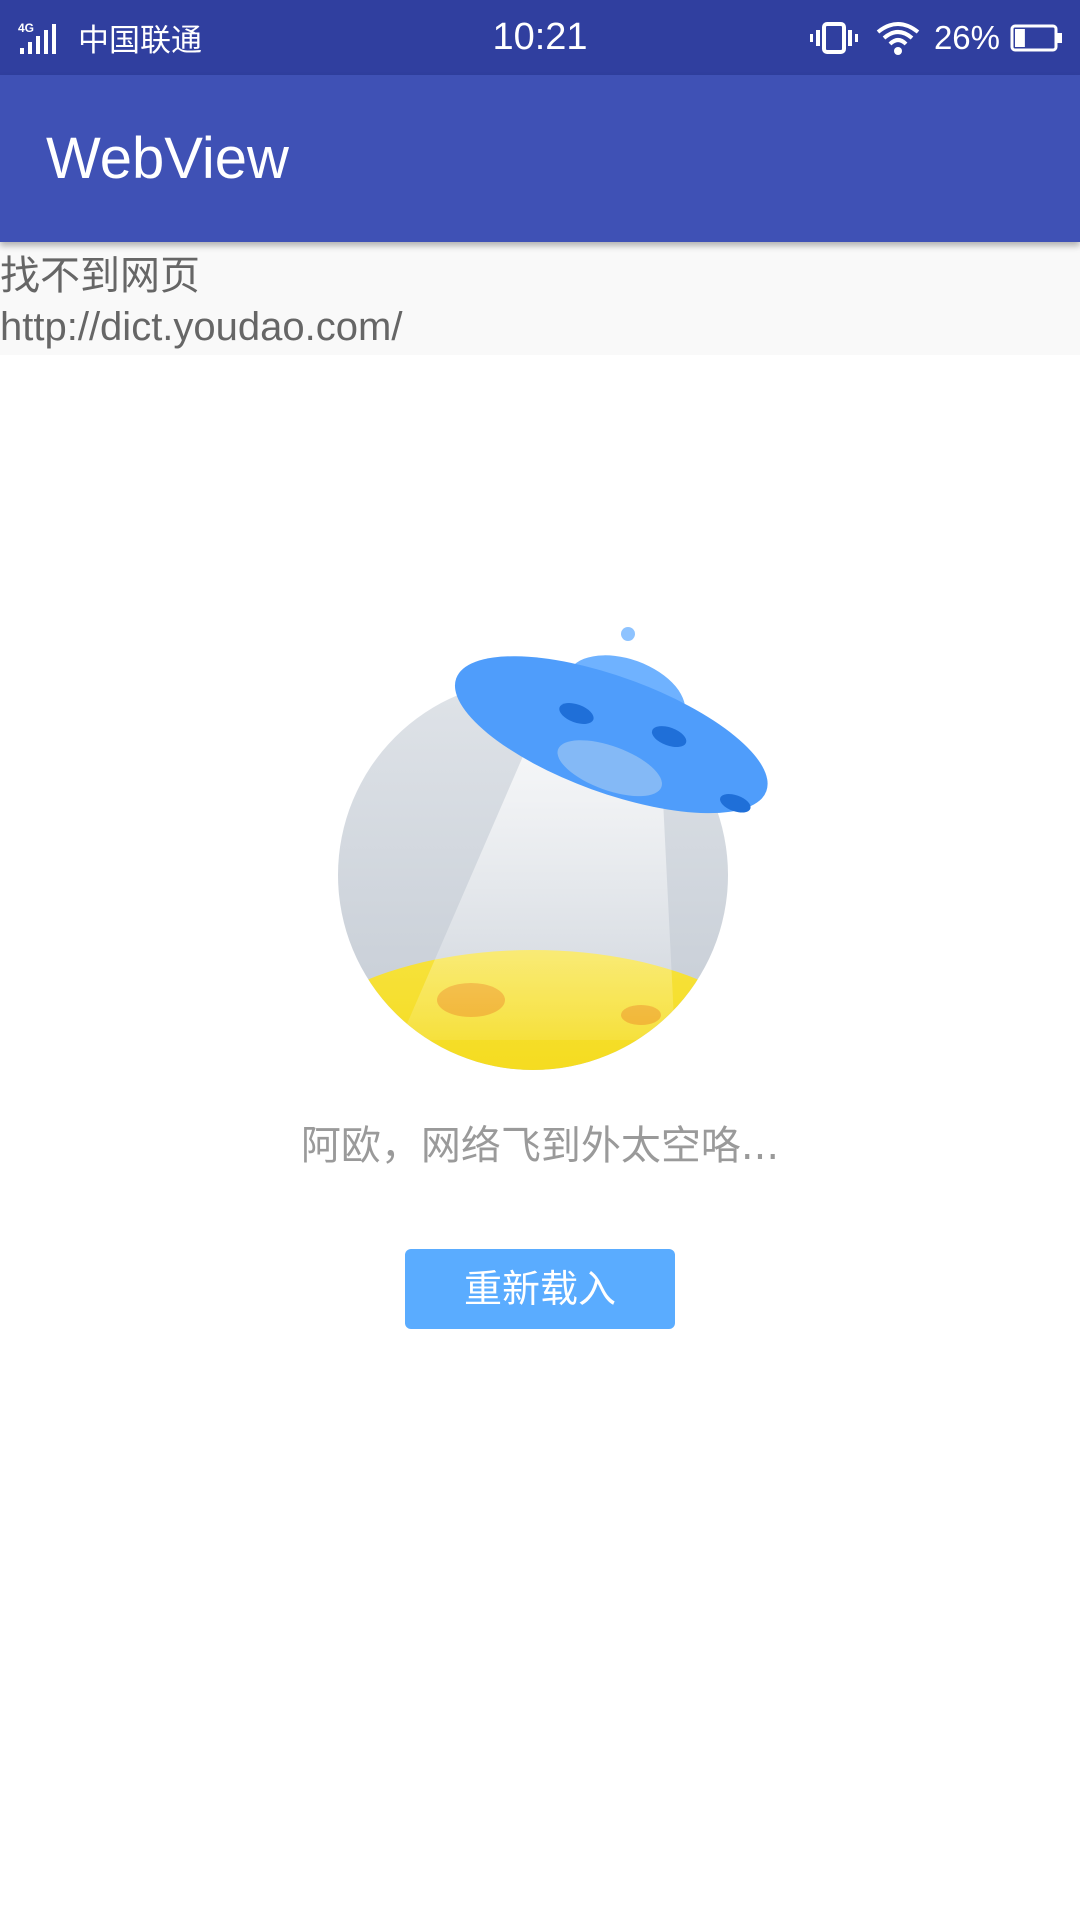 The width and height of the screenshot is (1080, 1920). What do you see at coordinates (201, 327) in the screenshot?
I see `error-page-url: http://dict.youdao.com/` at bounding box center [201, 327].